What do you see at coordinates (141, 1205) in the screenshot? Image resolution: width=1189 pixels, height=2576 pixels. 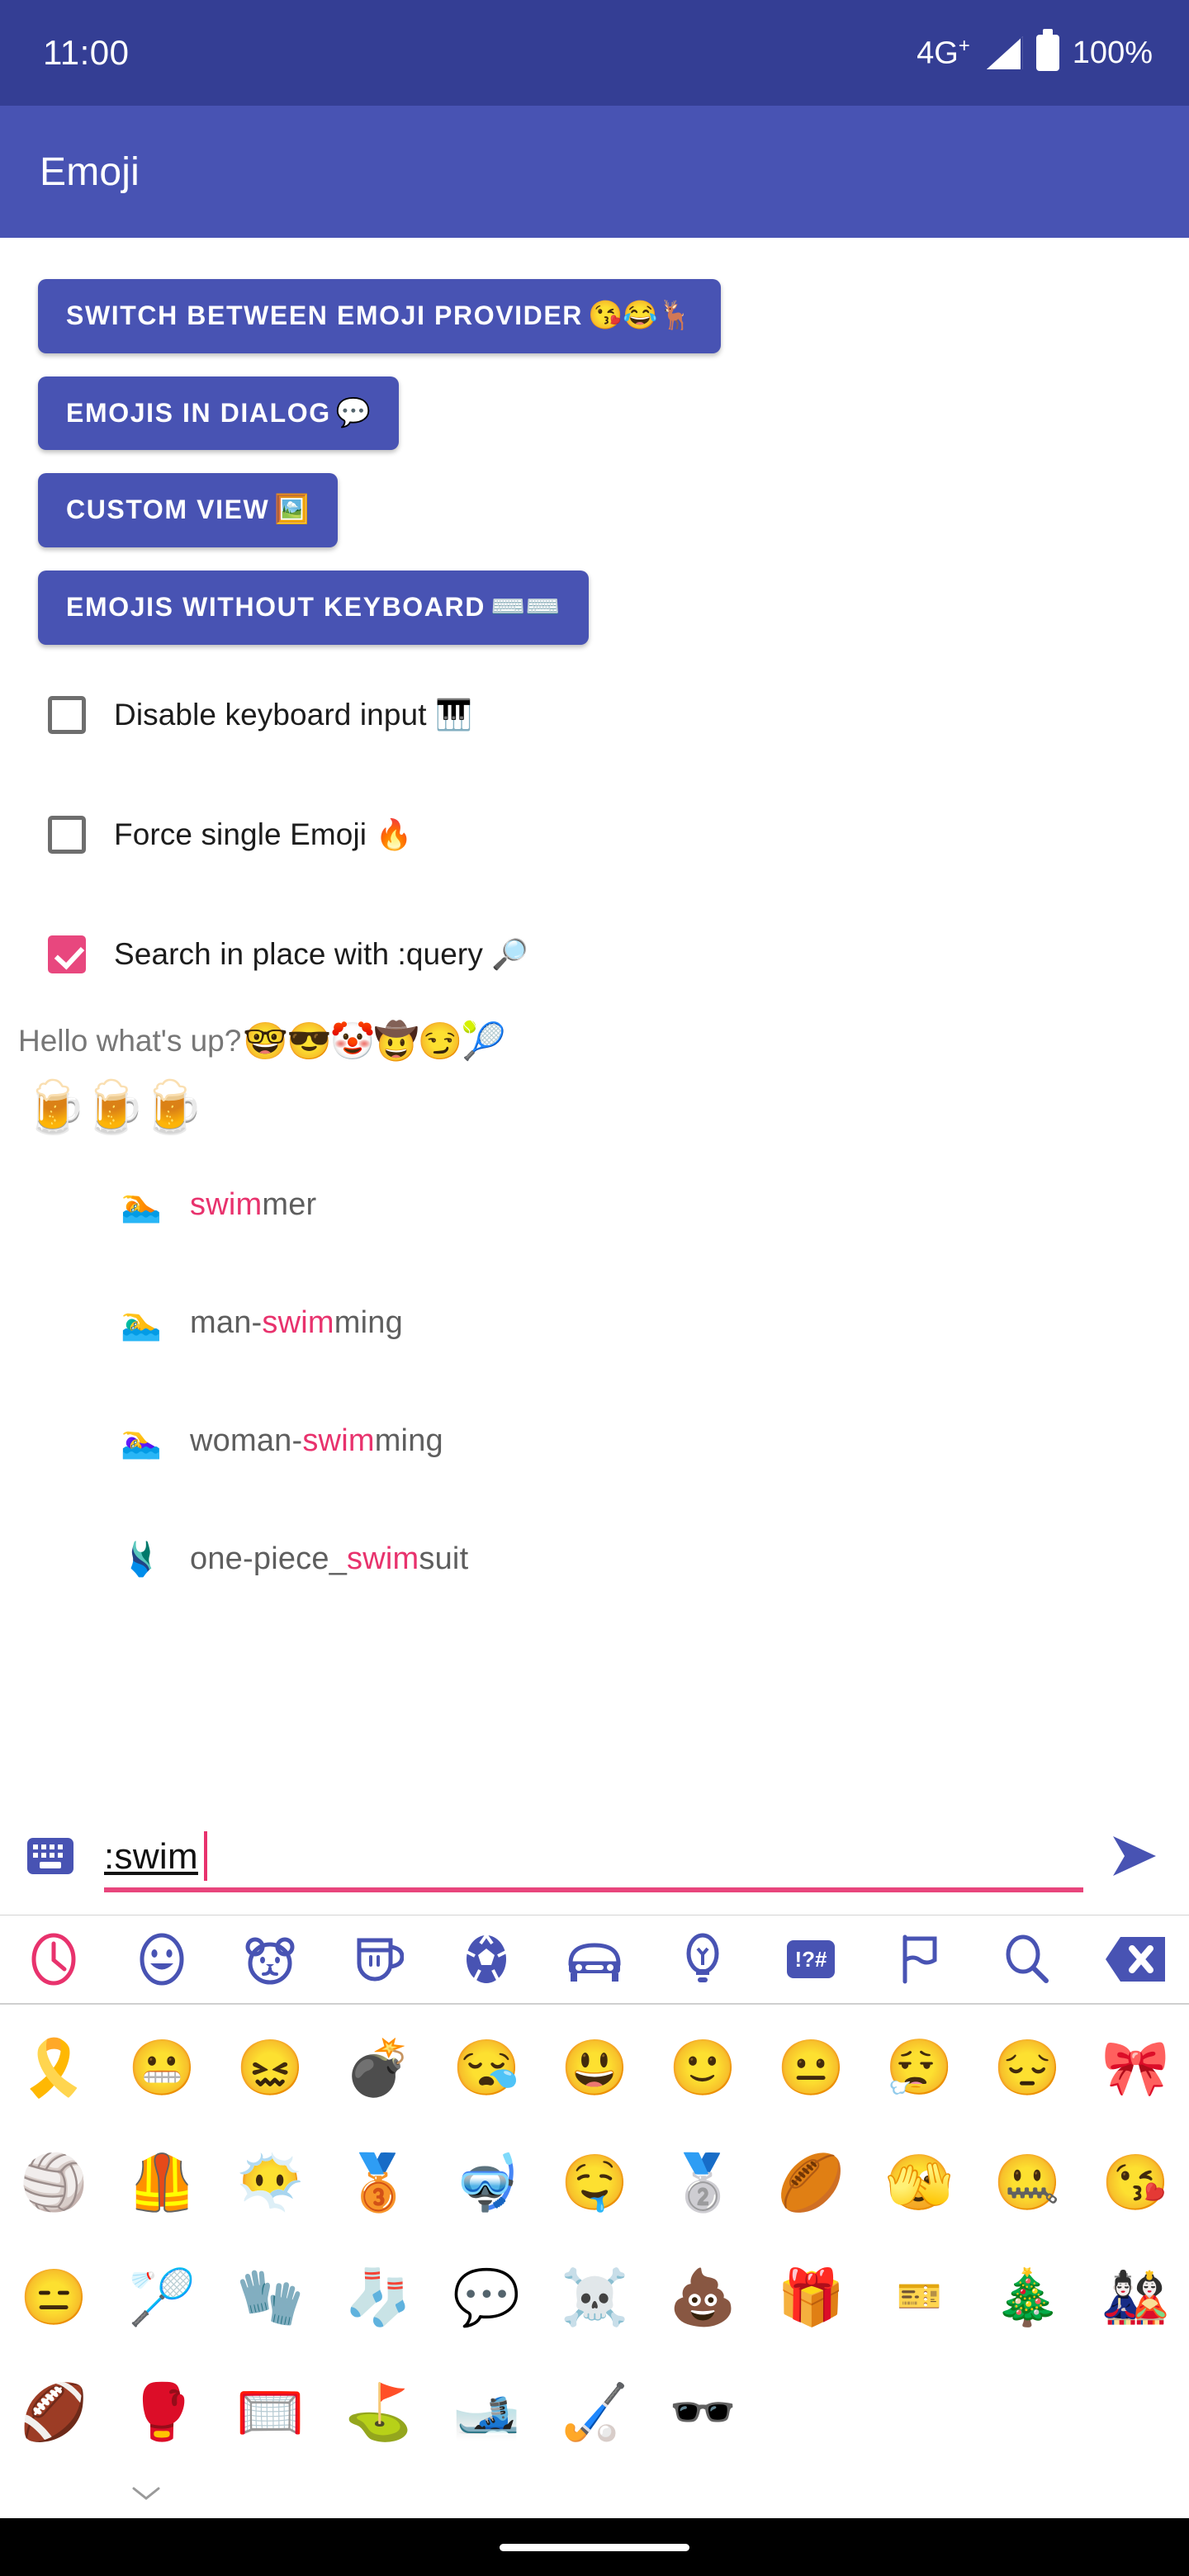 I see `swimmer-icon: 🏊` at bounding box center [141, 1205].